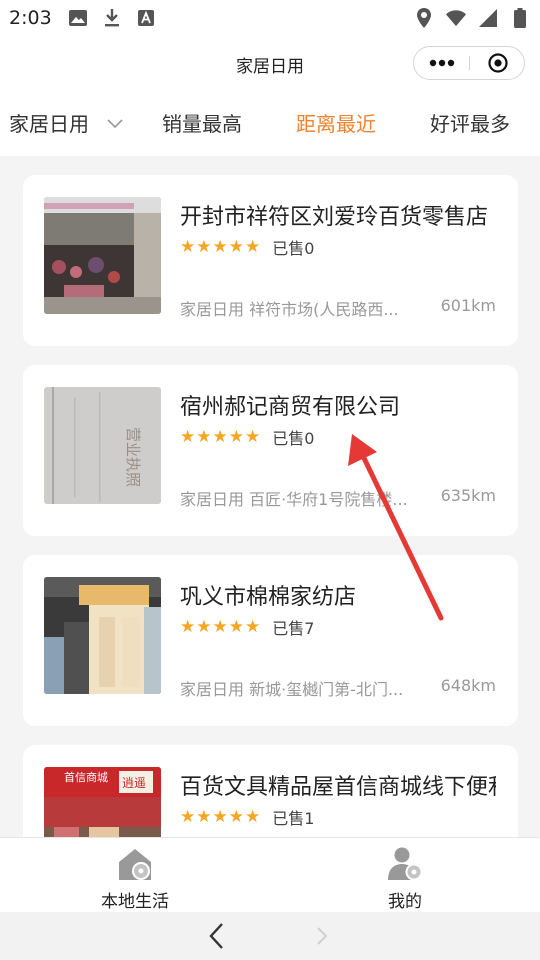  What do you see at coordinates (270, 936) in the screenshot?
I see `system-nav` at bounding box center [270, 936].